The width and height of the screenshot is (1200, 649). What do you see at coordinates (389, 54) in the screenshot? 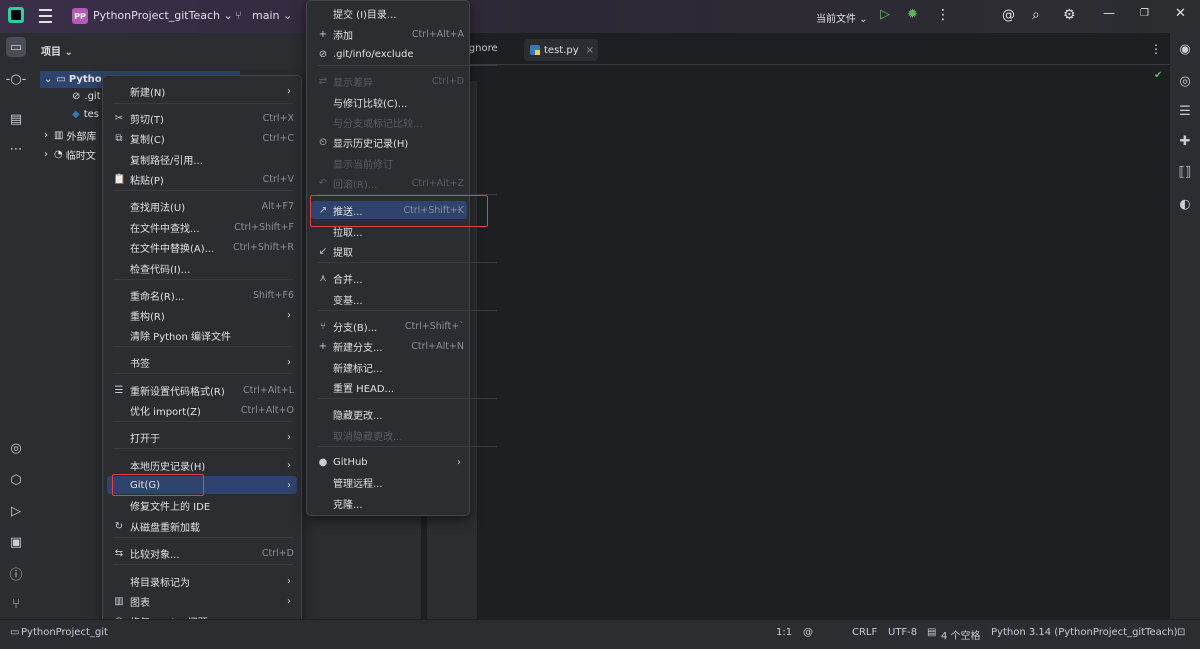
I see `menu-item: ⊘ .git/info/exclude` at bounding box center [389, 54].